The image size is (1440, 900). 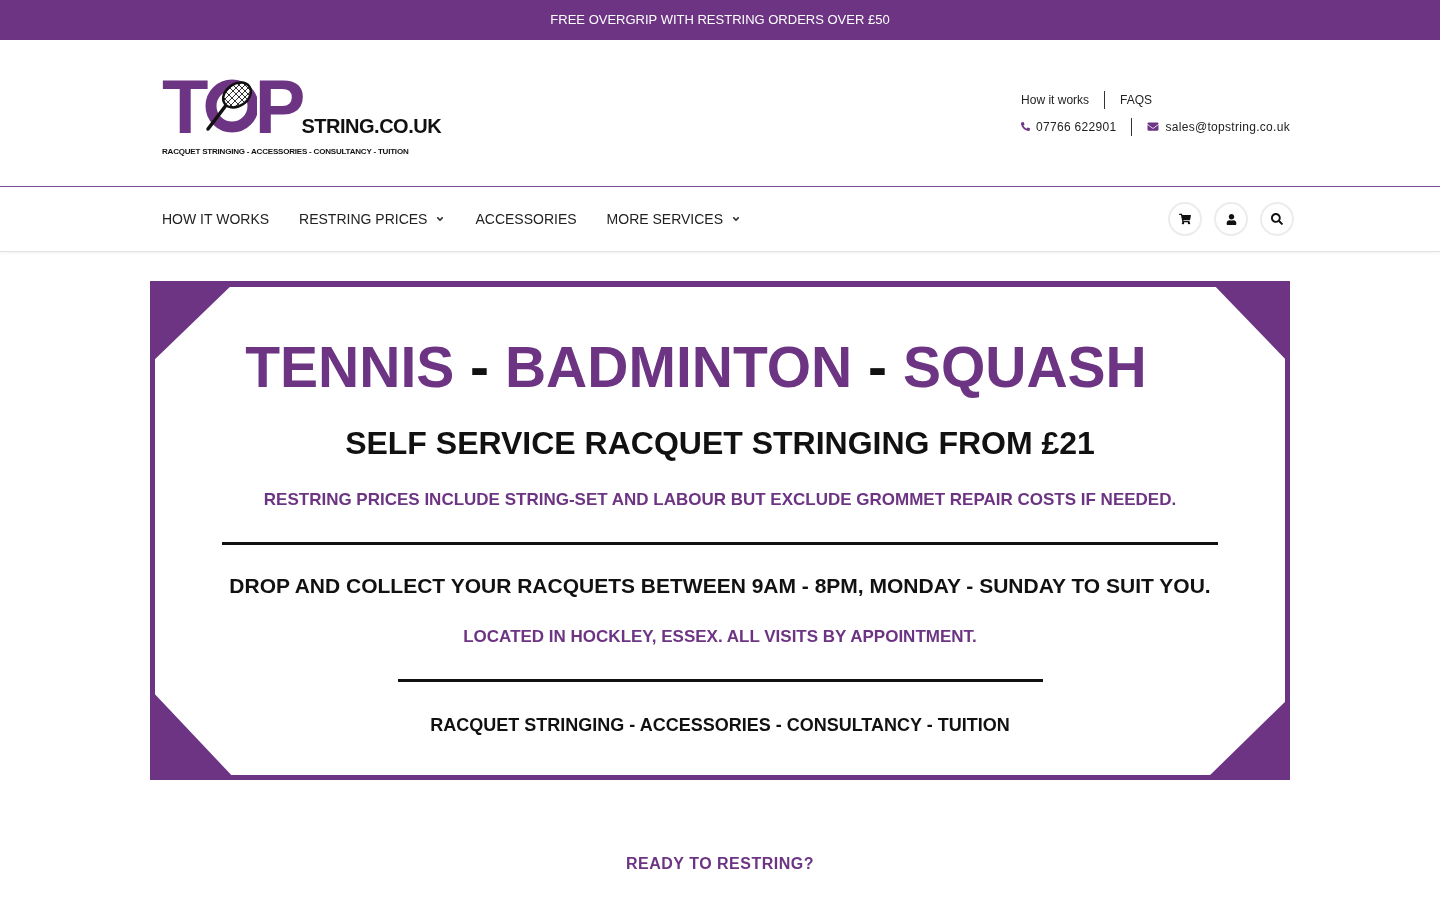 I want to click on banner-note: LOCATED IN HOCKLEY, ESSEX. ALL VISITS BY APPOINTMENT., so click(x=720, y=637).